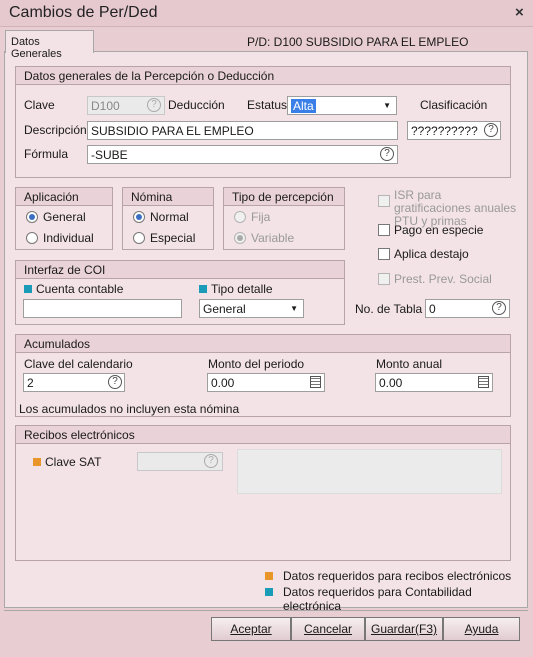 This screenshot has height=657, width=533. What do you see at coordinates (37, 462) in the screenshot?
I see `orange-marker` at bounding box center [37, 462].